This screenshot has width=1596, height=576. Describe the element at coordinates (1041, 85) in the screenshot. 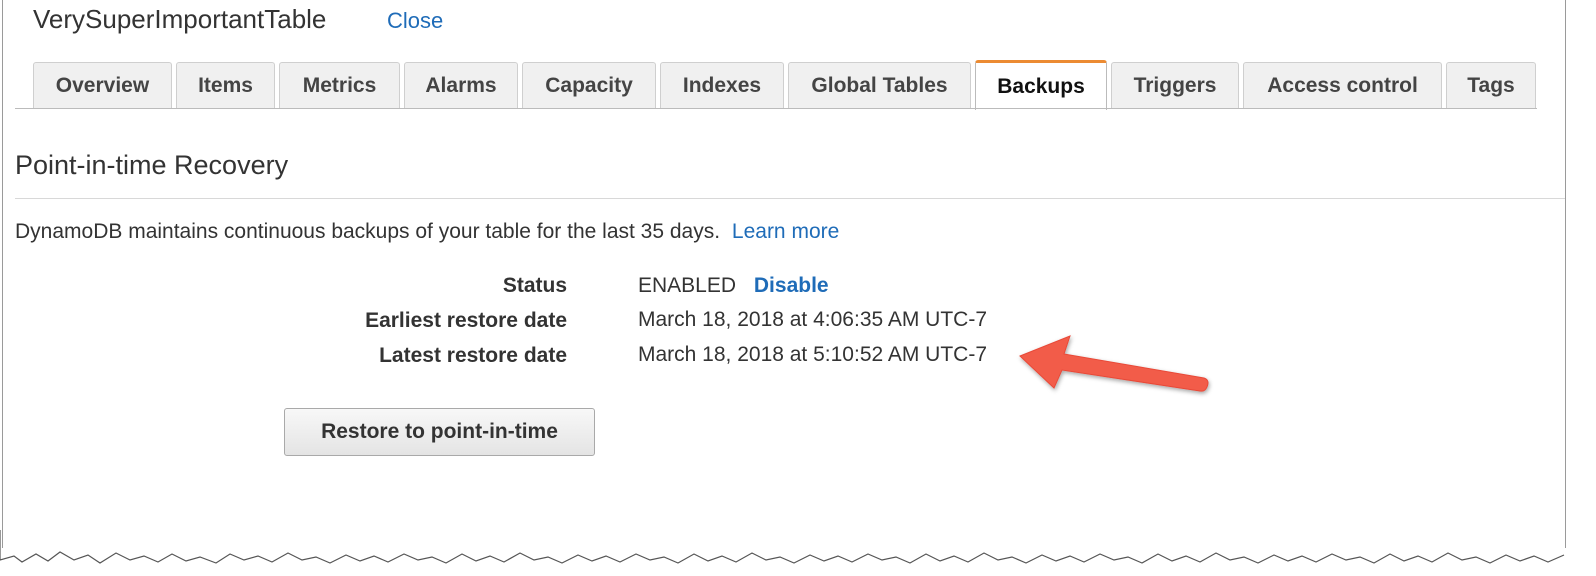

I see `tab-backups: Backups` at that location.